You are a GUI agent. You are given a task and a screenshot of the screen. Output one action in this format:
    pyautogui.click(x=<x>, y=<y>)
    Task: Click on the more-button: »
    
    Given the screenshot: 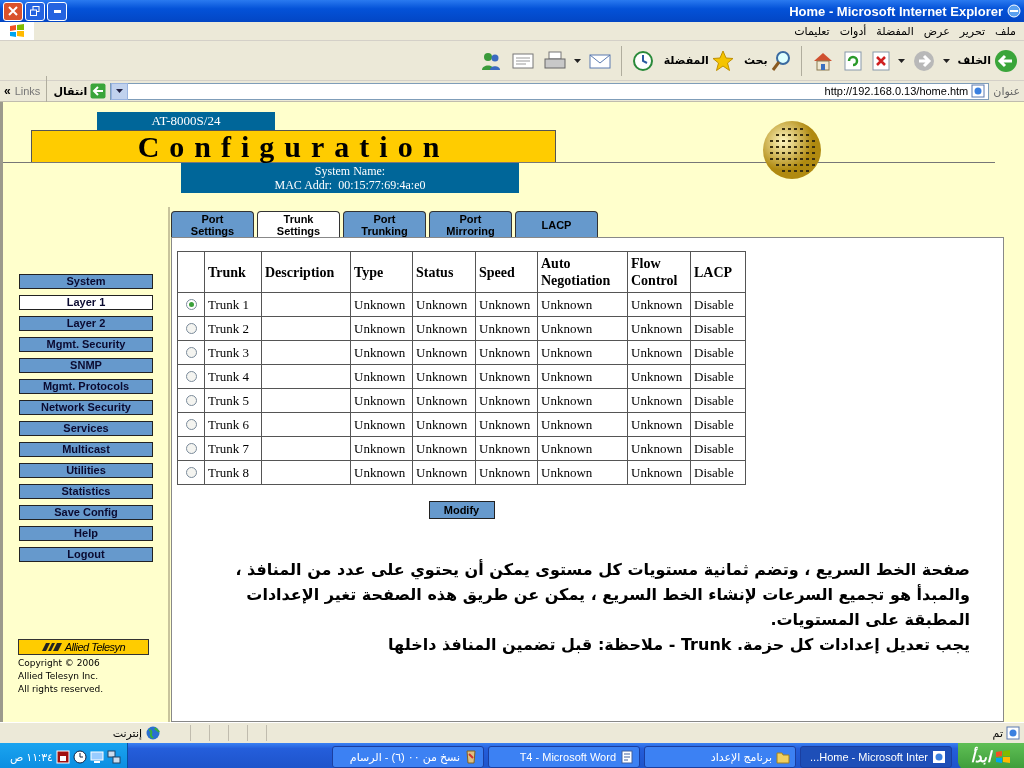 What is the action you would take?
    pyautogui.click(x=7, y=91)
    